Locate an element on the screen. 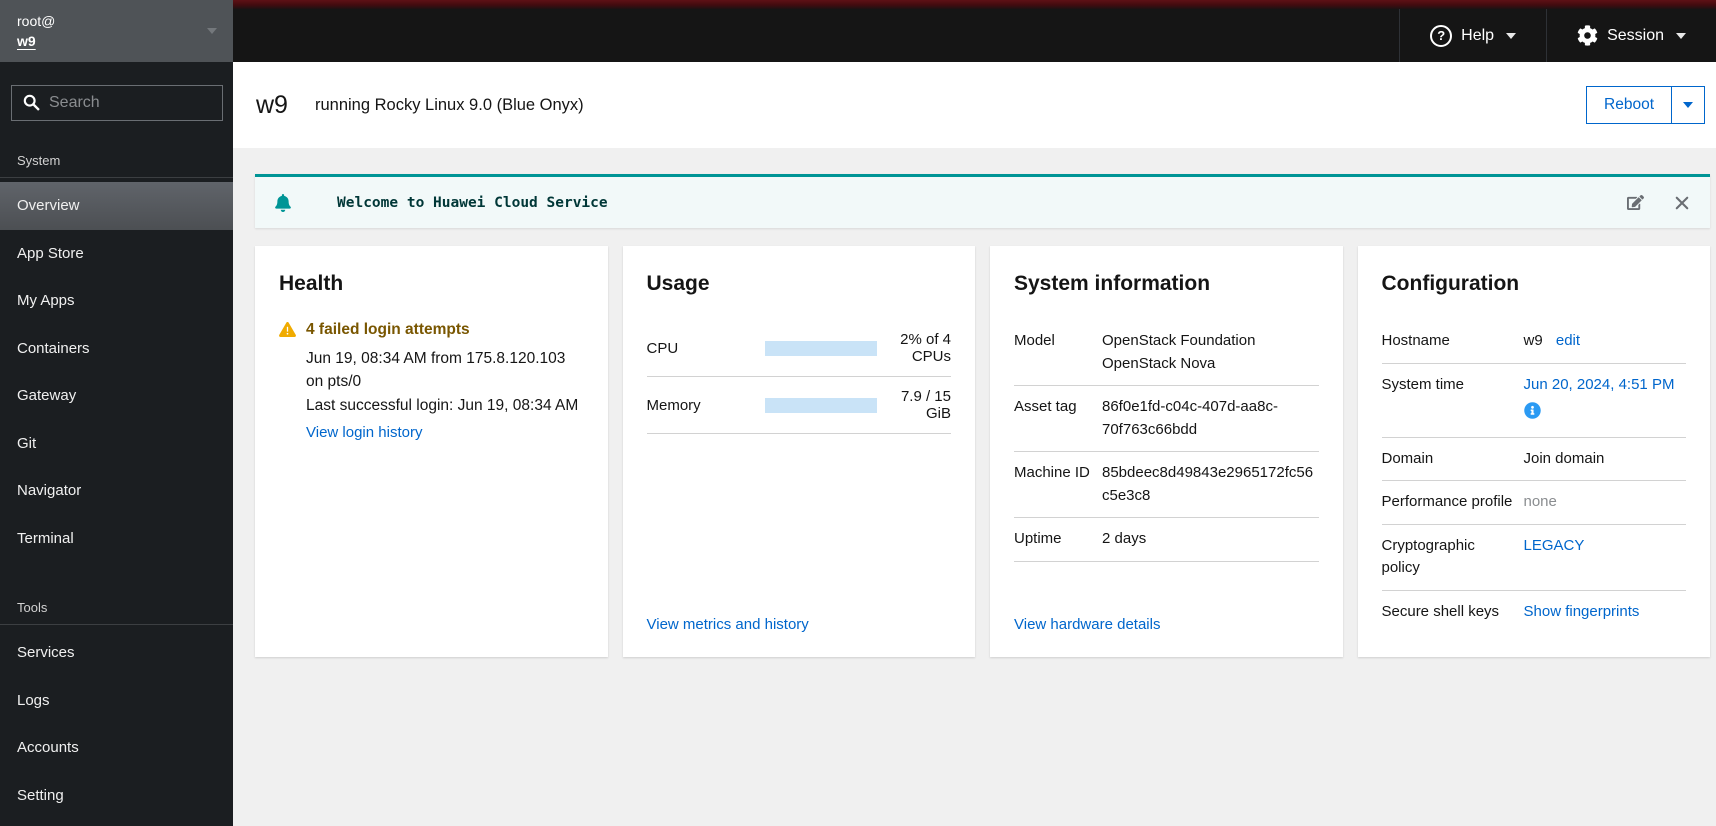 The image size is (1716, 826). hostname-row: Hostname w9 edit is located at coordinates (1533, 342).